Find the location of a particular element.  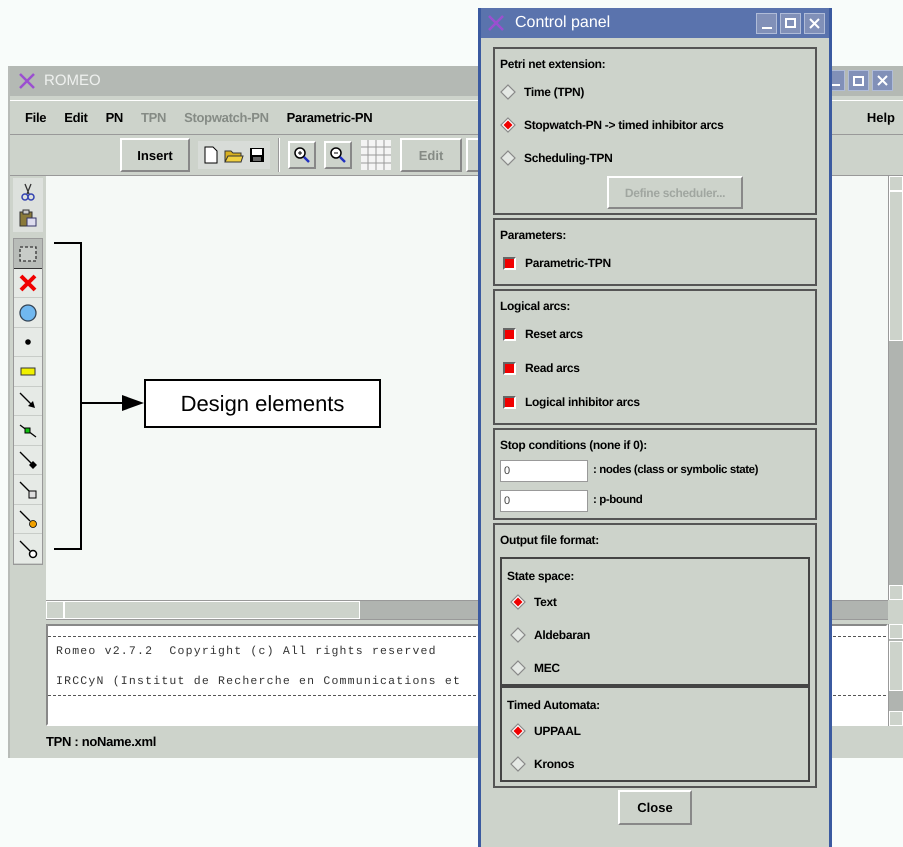

checkbox-label: Parametric-TPN is located at coordinates (568, 263).